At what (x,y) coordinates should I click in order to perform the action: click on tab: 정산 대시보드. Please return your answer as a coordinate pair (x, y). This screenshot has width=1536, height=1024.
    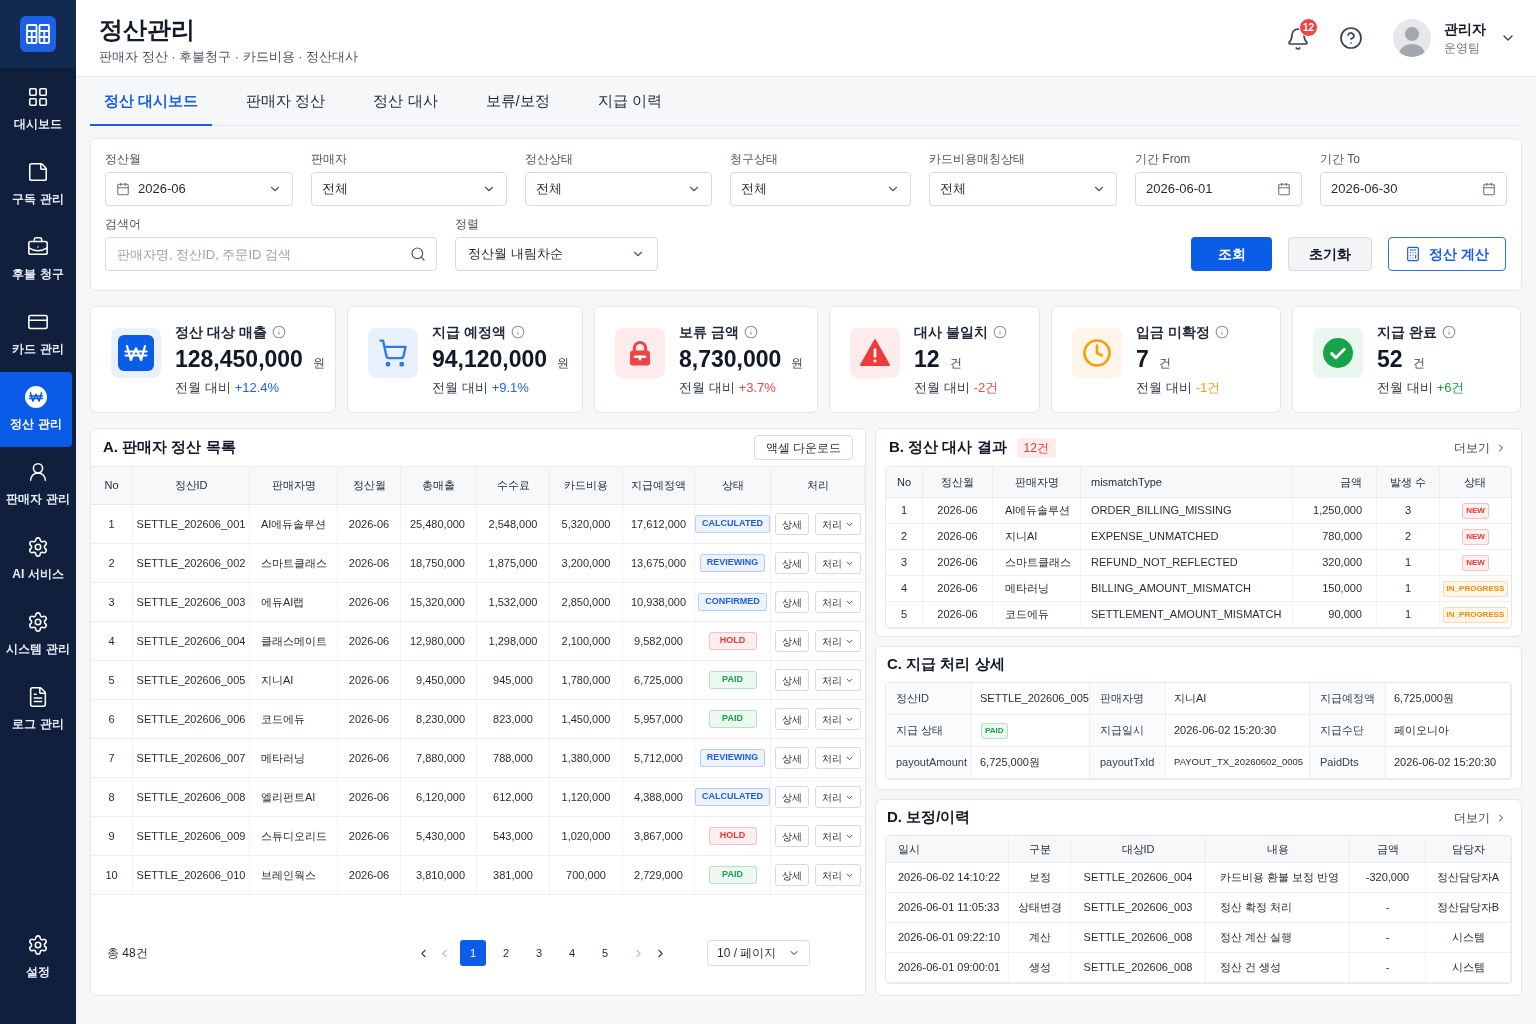
    Looking at the image, I should click on (151, 101).